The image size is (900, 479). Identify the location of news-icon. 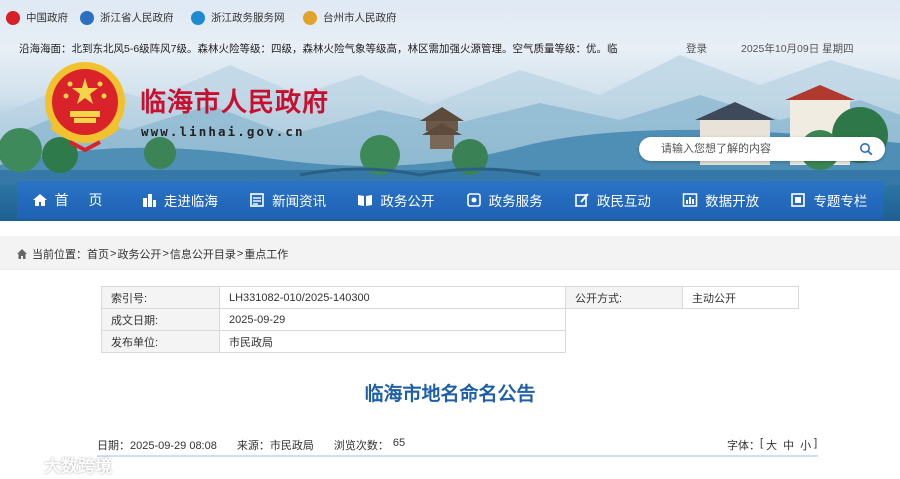
(257, 200).